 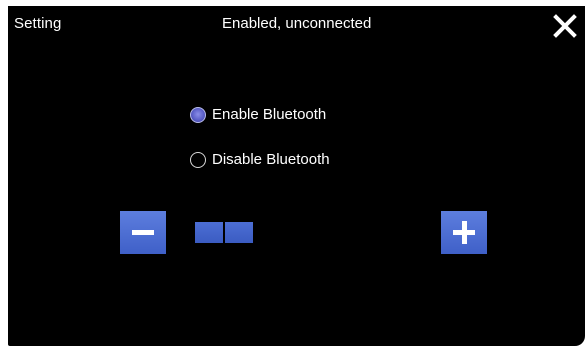 I want to click on enable-bluetooth-option: Enable Bluetooth, so click(x=258, y=114).